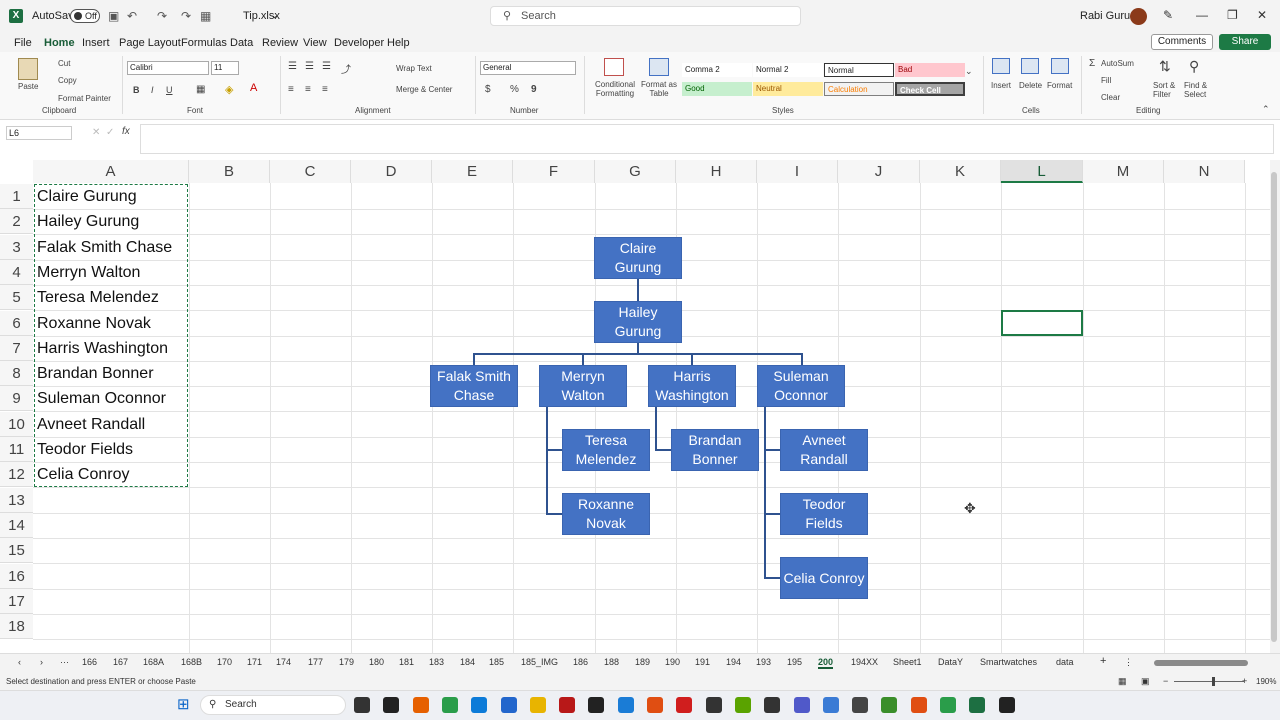 This screenshot has width=1280, height=720. I want to click on zoom-level: 190%, so click(1266, 681).